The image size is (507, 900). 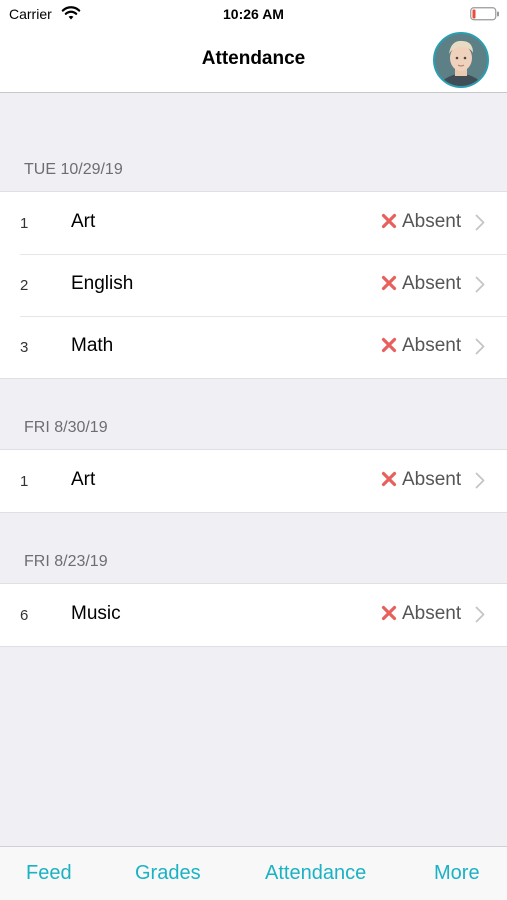 I want to click on nav-bar: Attendance, so click(x=253, y=60).